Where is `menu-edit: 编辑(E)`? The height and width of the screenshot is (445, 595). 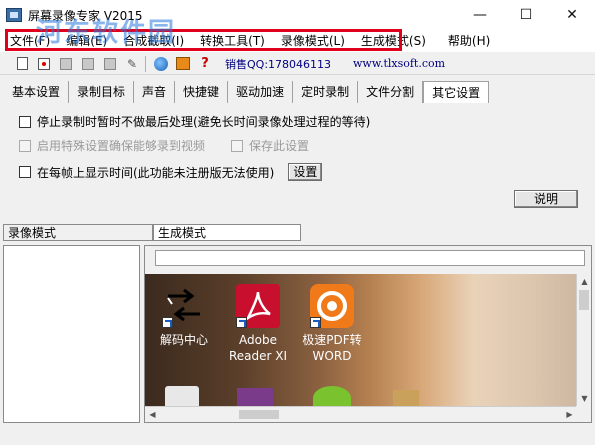
menu-edit: 编辑(E) is located at coordinates (86, 41).